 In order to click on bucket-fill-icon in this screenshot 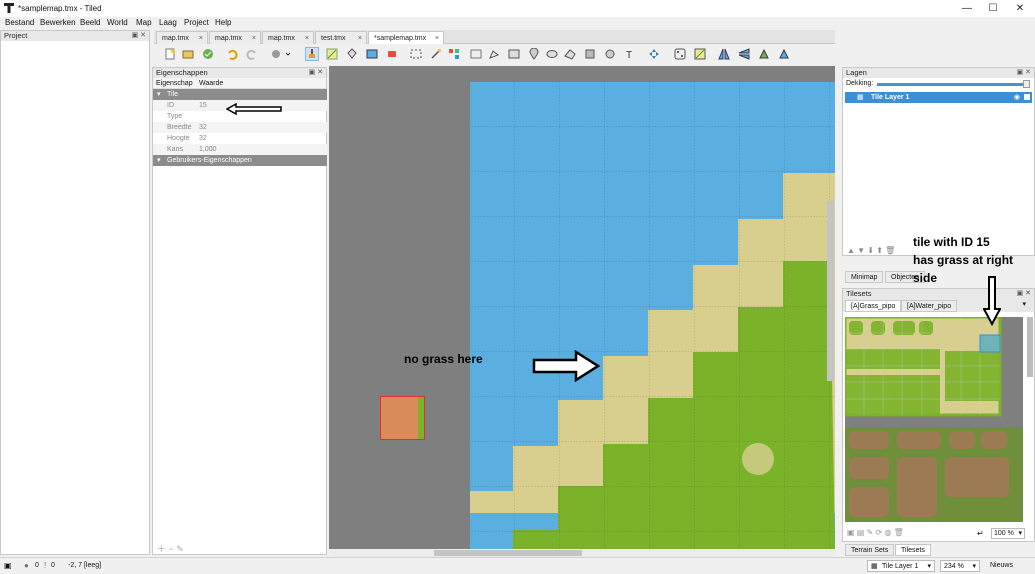, I will do `click(352, 54)`.